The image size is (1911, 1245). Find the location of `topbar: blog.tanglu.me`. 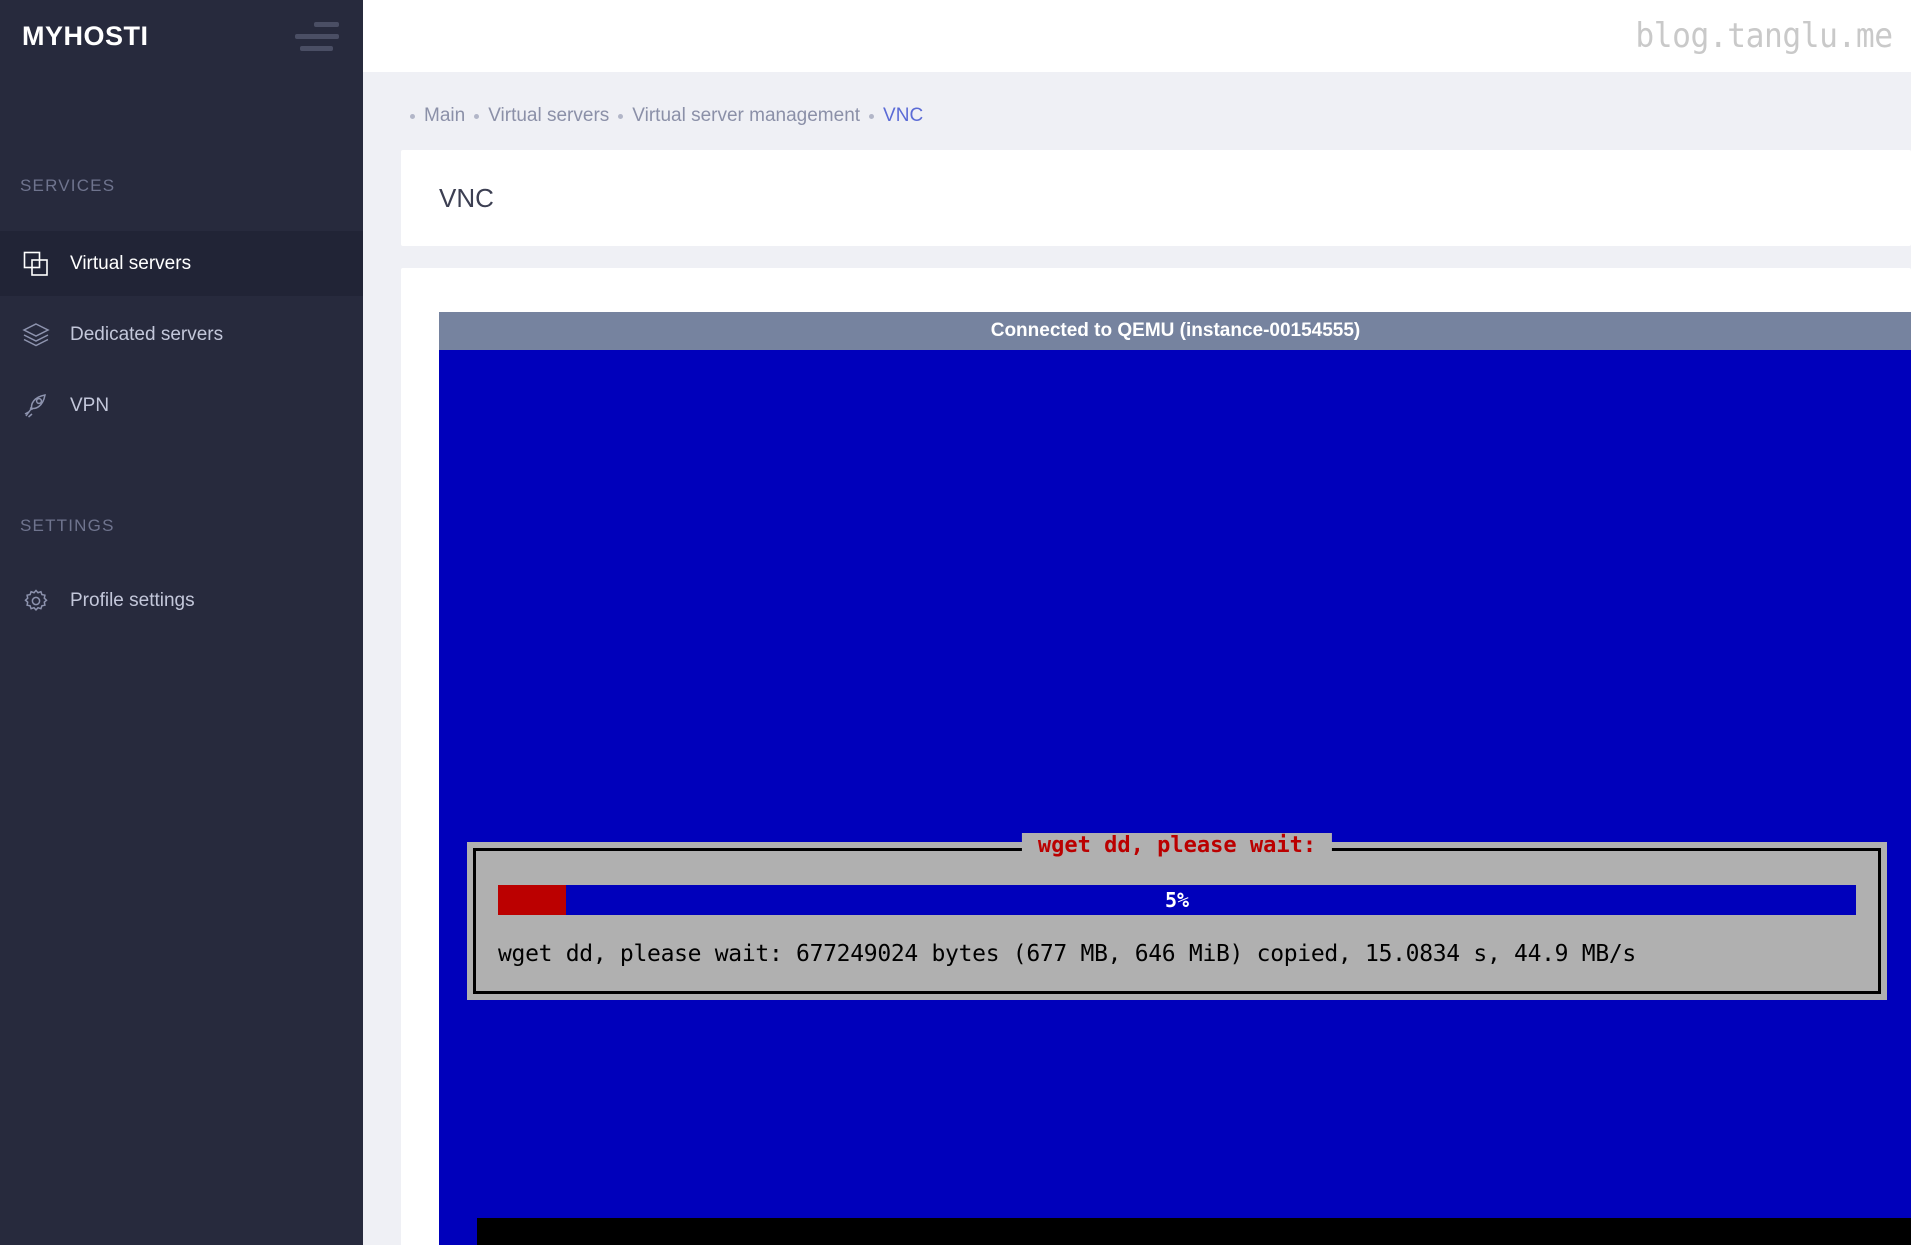

topbar: blog.tanglu.me is located at coordinates (1137, 36).